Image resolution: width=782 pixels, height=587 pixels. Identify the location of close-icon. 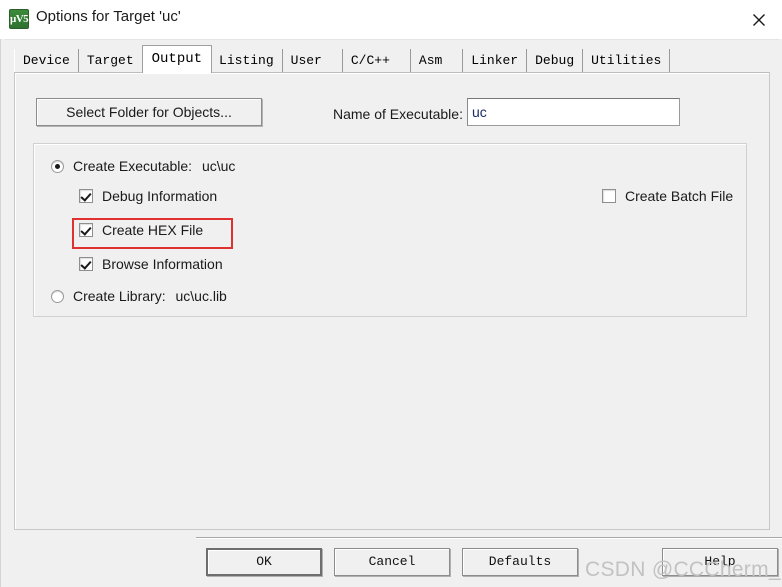
(759, 20).